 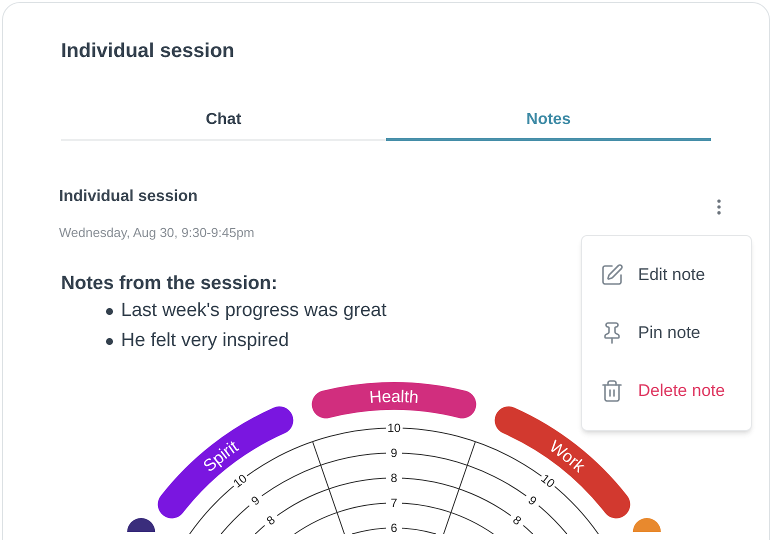 I want to click on note-title: Individual session, so click(x=129, y=197).